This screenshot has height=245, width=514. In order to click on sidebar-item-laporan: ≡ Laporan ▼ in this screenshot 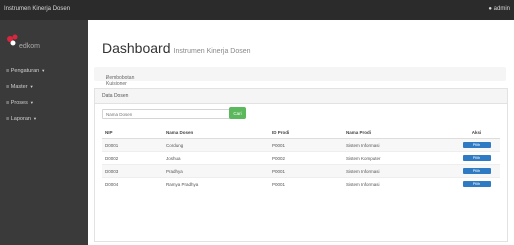, I will do `click(25, 124)`.